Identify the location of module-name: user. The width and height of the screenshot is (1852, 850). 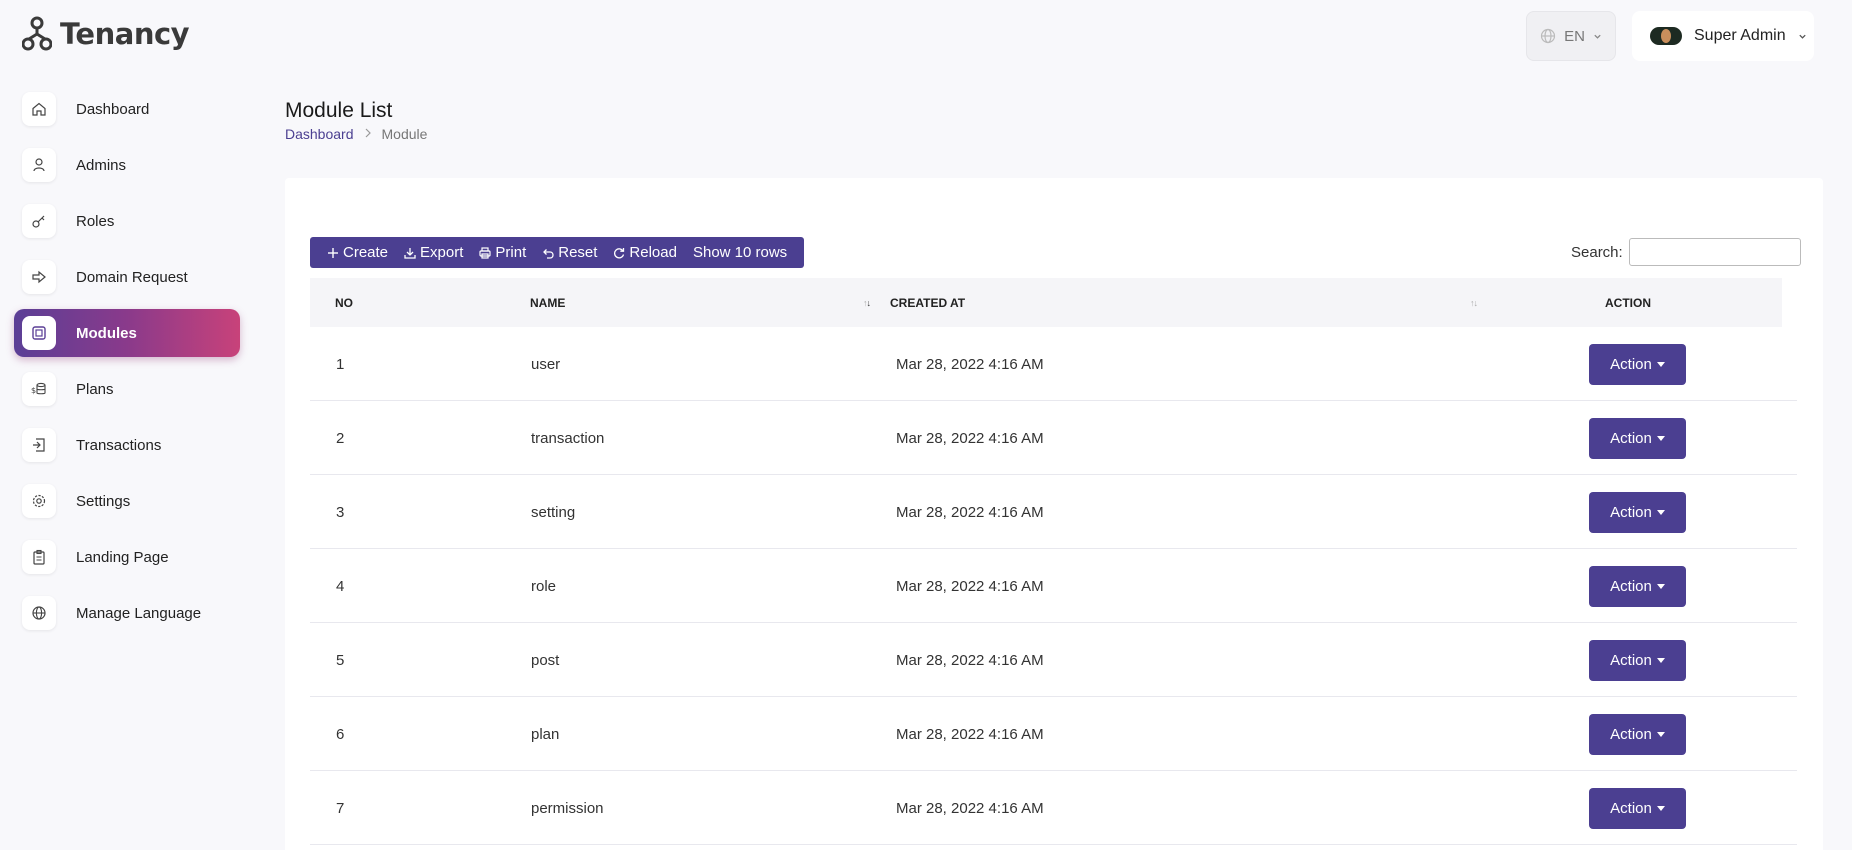
(546, 364).